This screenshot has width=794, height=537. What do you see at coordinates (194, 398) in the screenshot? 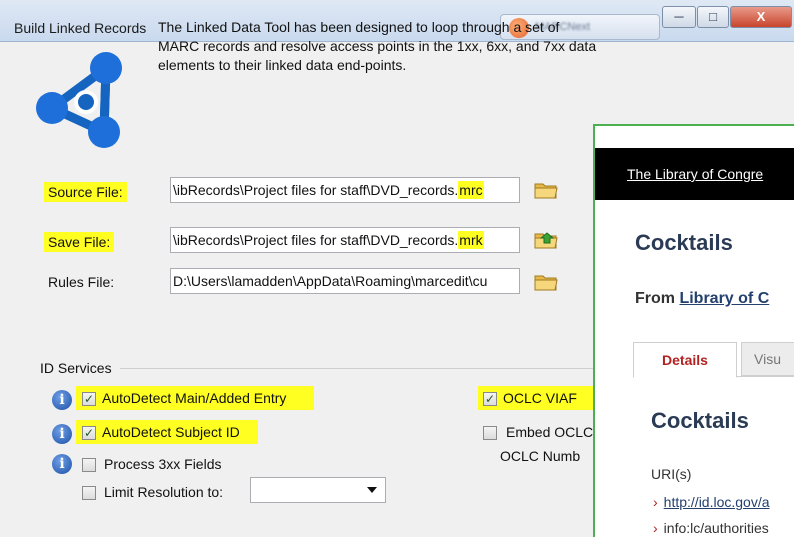
I see `autodetect-main-label: AutoDetect Main/Added Entry` at bounding box center [194, 398].